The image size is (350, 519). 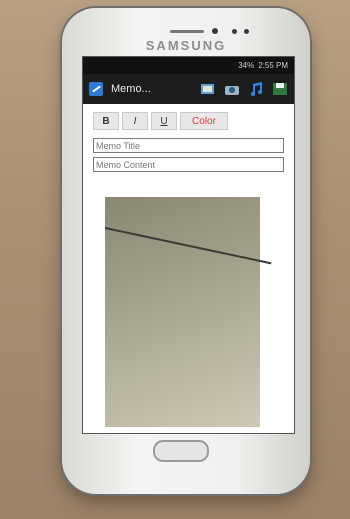 What do you see at coordinates (208, 89) in the screenshot?
I see `gallery-icon` at bounding box center [208, 89].